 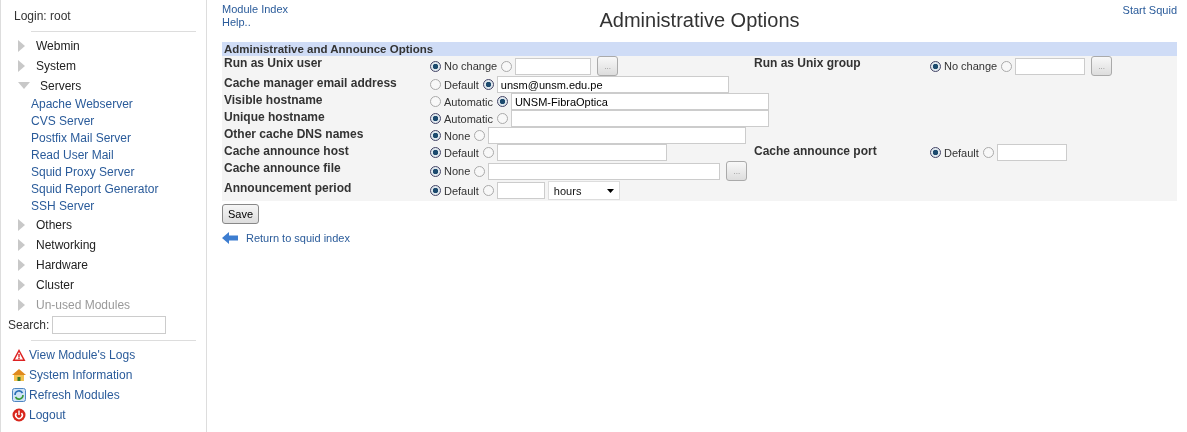 What do you see at coordinates (230, 238) in the screenshot?
I see `back-arrow-icon` at bounding box center [230, 238].